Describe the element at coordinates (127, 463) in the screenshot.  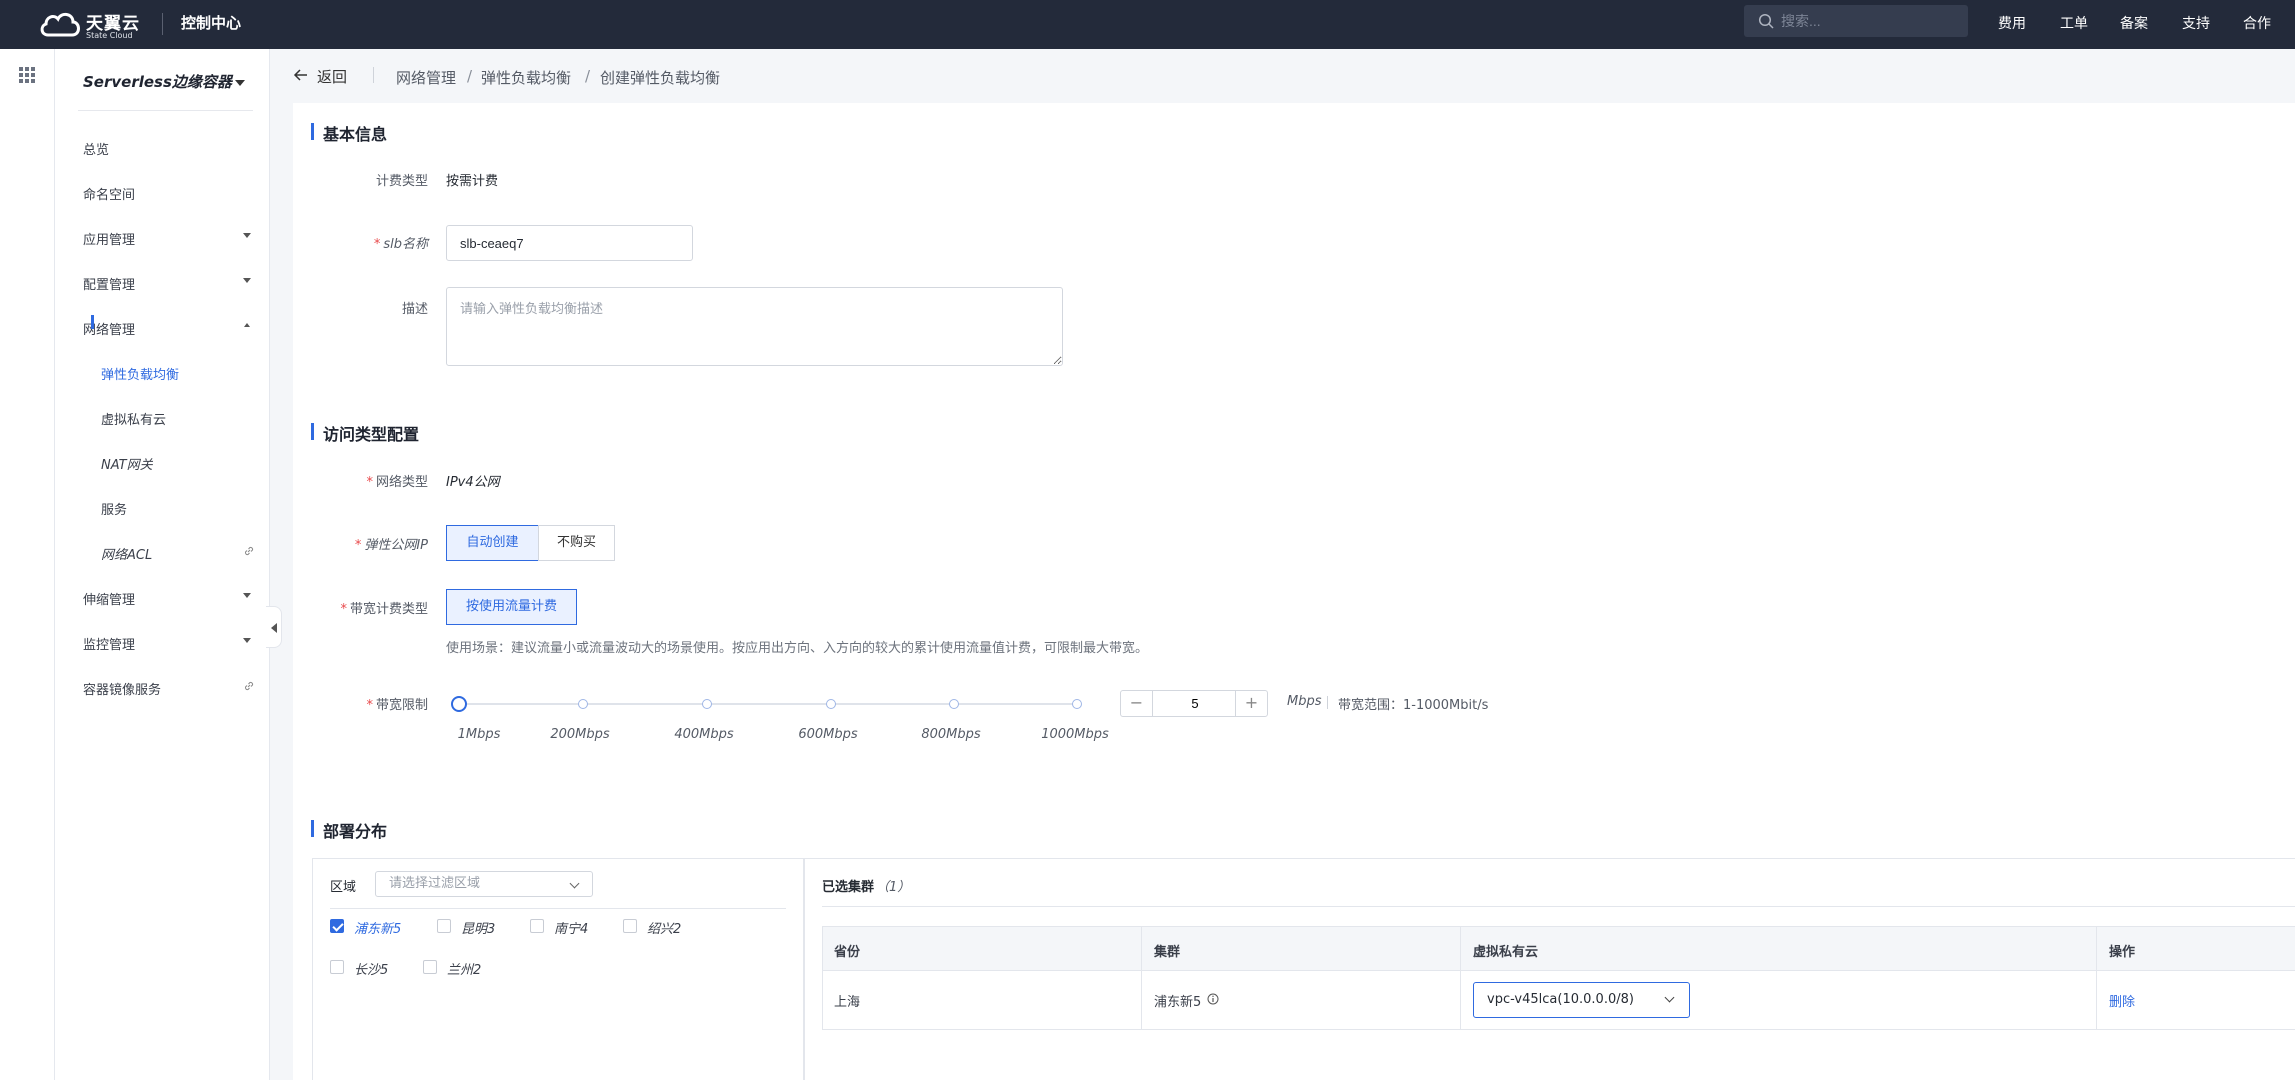
I see `sidebar-item-nat-gateway: NAT网关` at that location.